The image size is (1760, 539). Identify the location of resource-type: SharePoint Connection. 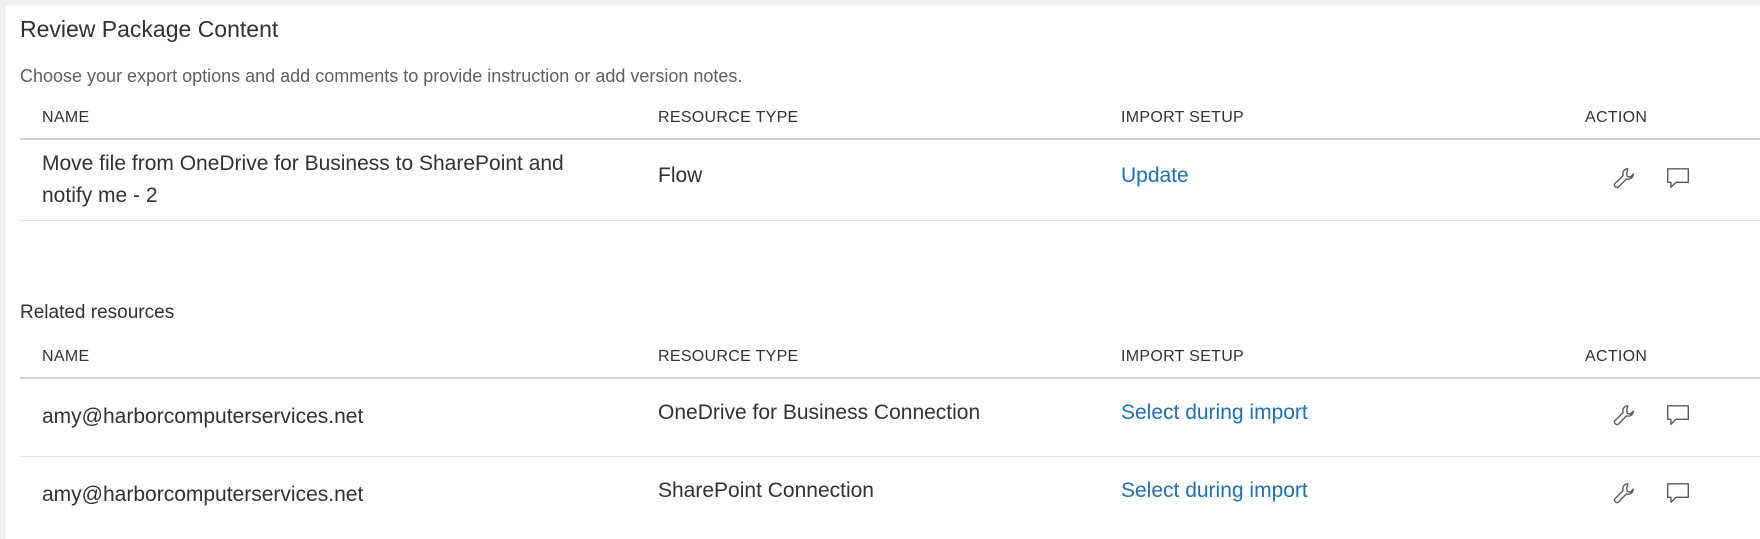
(766, 490).